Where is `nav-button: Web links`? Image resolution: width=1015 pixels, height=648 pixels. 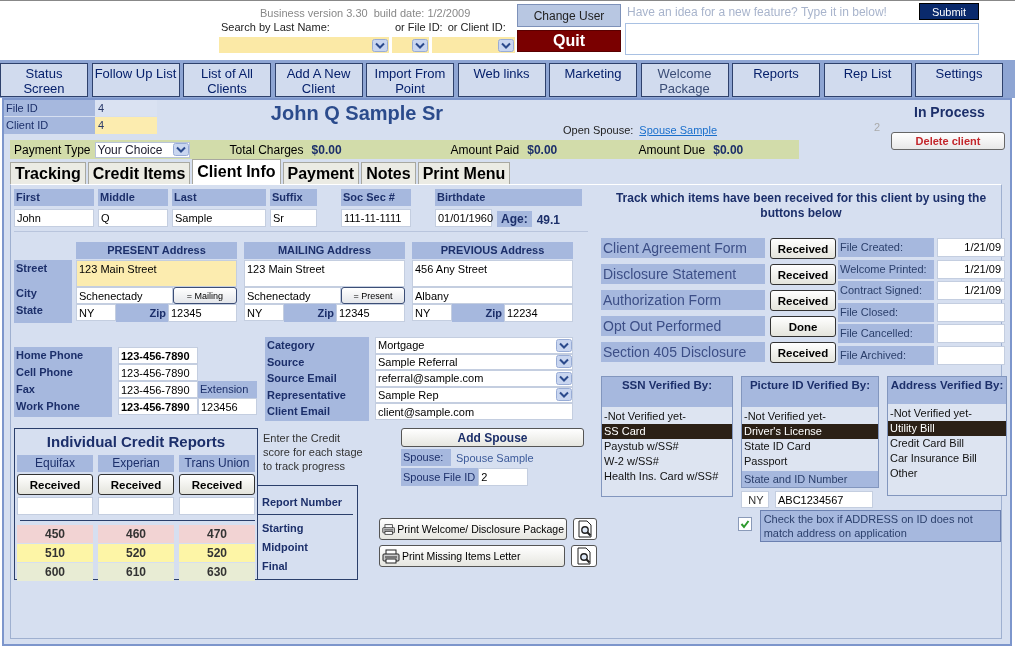
nav-button: Web links is located at coordinates (501, 80).